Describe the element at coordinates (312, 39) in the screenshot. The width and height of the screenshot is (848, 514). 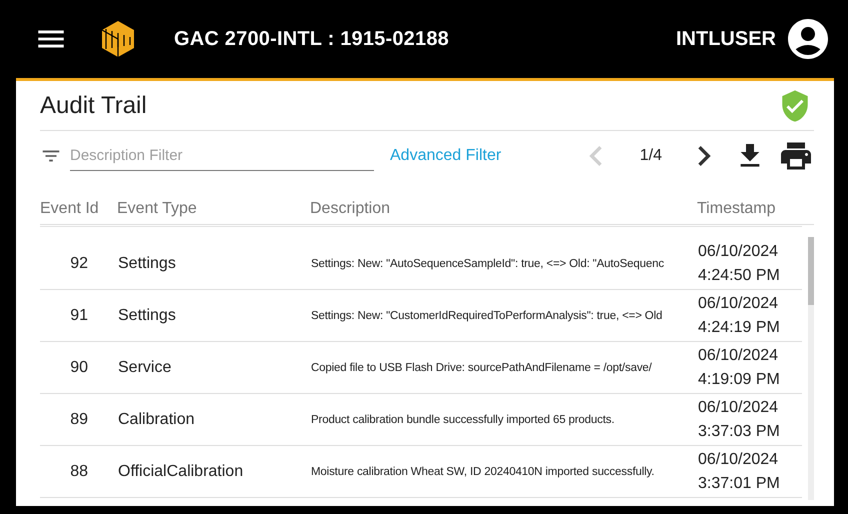
I see `window-title: GAC 2700-INTL : 1915-02188` at that location.